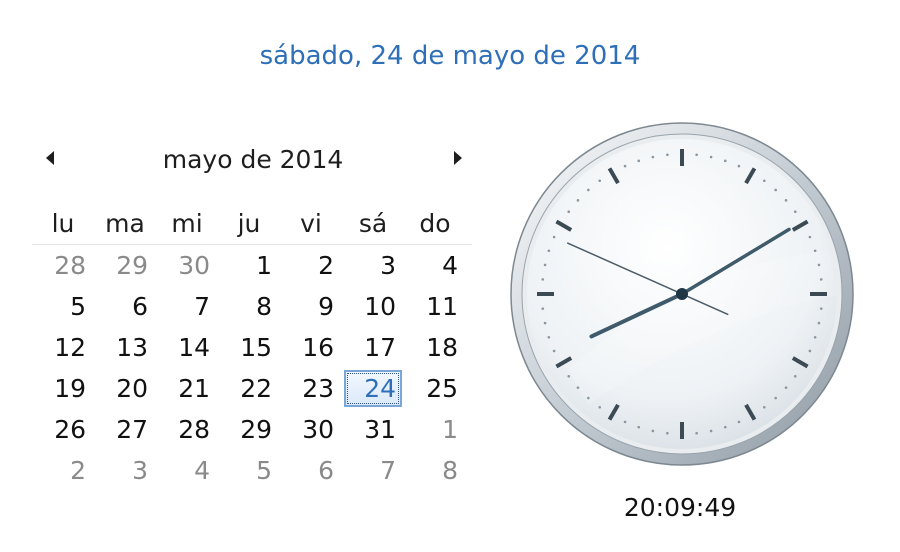  I want to click on day-cell: 23, so click(311, 388).